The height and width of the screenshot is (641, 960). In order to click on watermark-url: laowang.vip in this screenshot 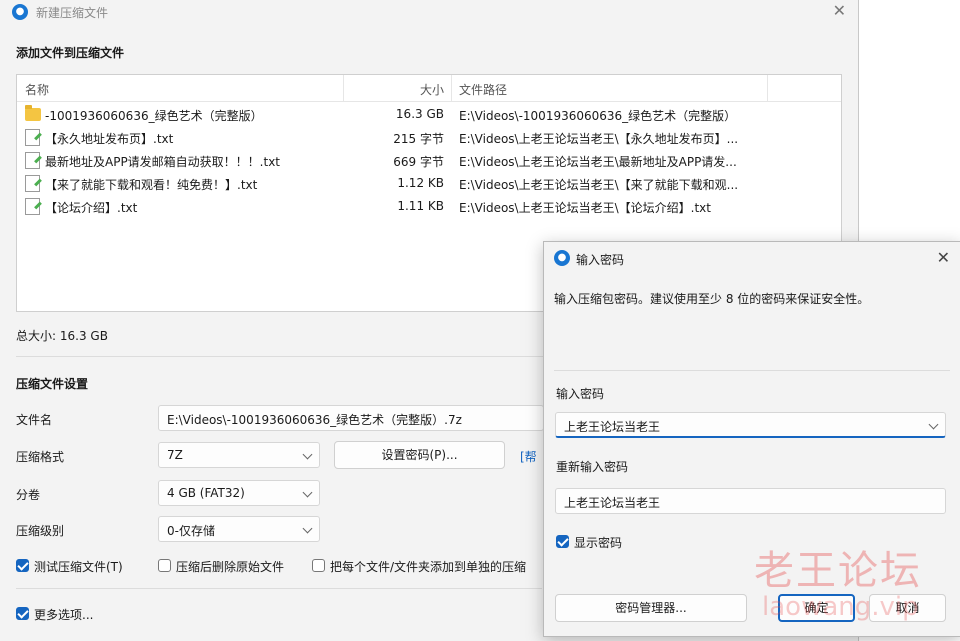, I will do `click(840, 607)`.